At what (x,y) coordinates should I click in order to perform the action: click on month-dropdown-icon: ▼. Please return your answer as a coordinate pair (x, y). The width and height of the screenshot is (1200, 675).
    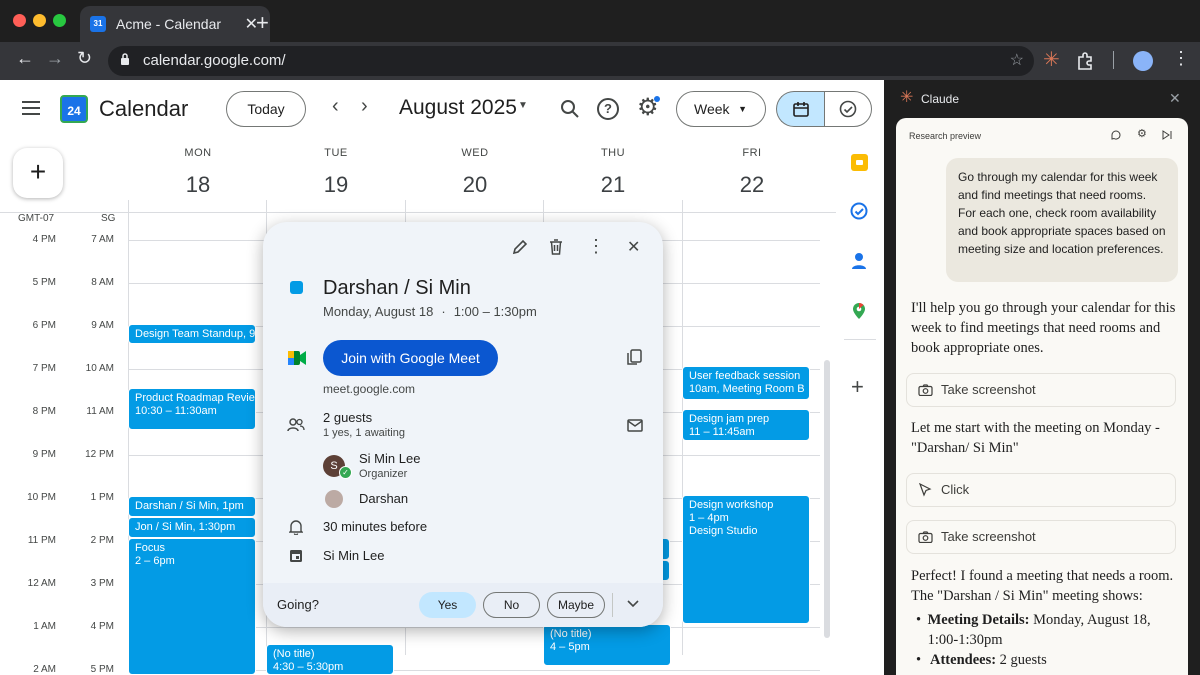
    Looking at the image, I should click on (523, 105).